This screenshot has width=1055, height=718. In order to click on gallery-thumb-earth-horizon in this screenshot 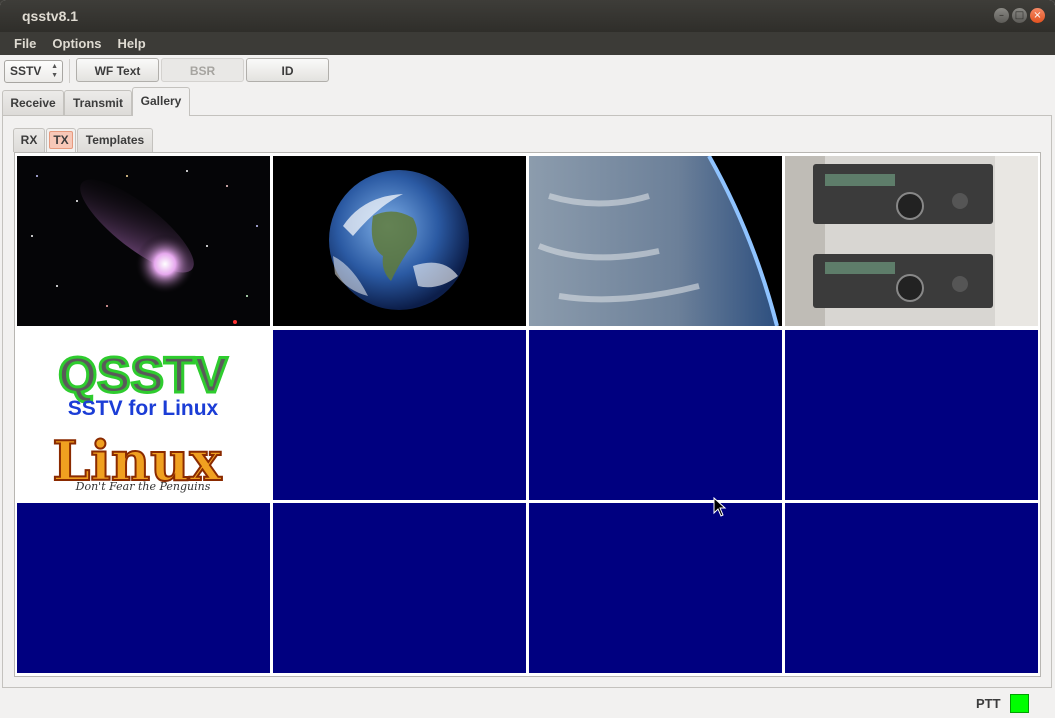, I will do `click(655, 241)`.